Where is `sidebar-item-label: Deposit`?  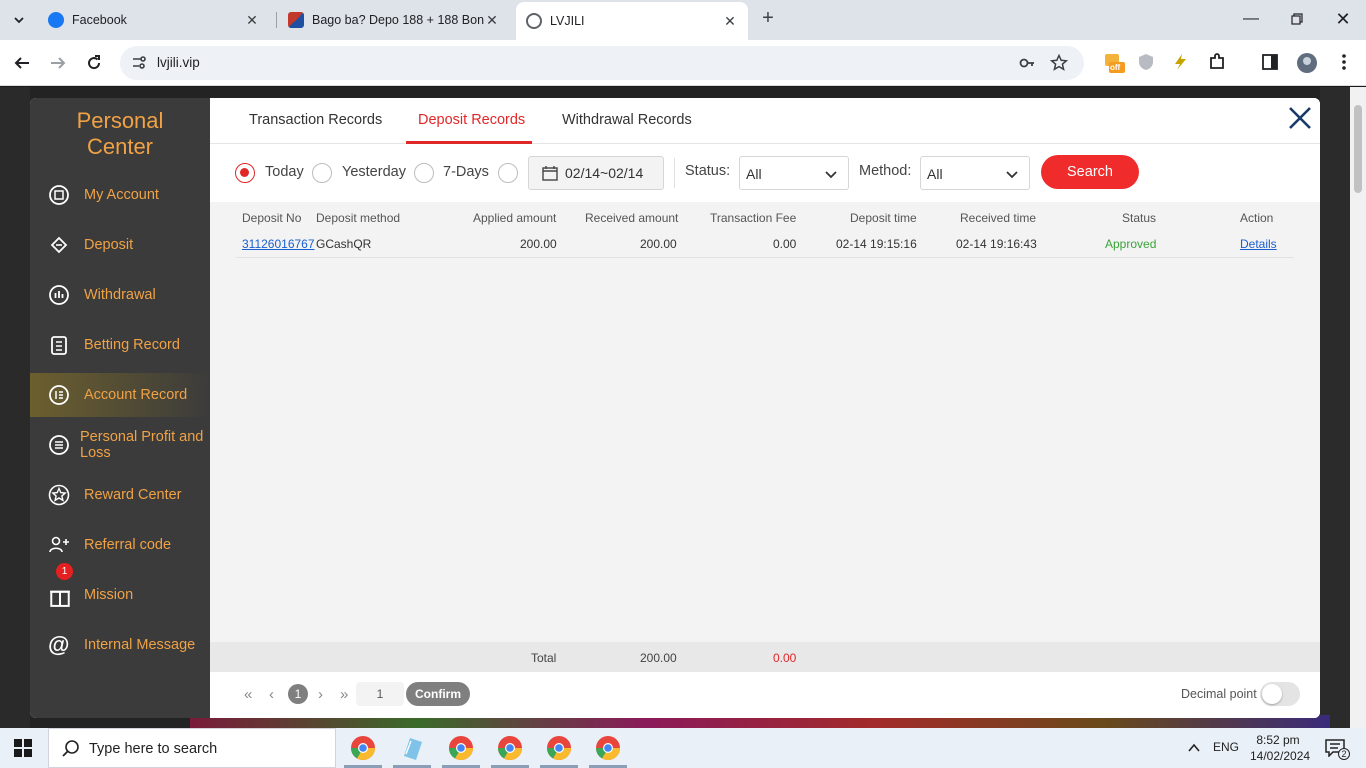 sidebar-item-label: Deposit is located at coordinates (109, 245).